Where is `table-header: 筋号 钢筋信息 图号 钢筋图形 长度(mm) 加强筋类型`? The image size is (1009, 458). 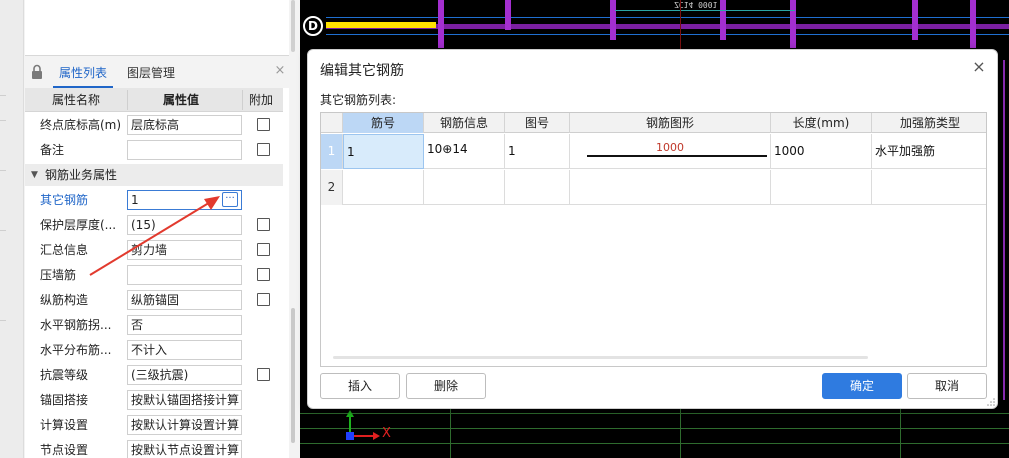 table-header: 筋号 钢筋信息 图号 钢筋图形 长度(mm) 加强筋类型 is located at coordinates (653, 123).